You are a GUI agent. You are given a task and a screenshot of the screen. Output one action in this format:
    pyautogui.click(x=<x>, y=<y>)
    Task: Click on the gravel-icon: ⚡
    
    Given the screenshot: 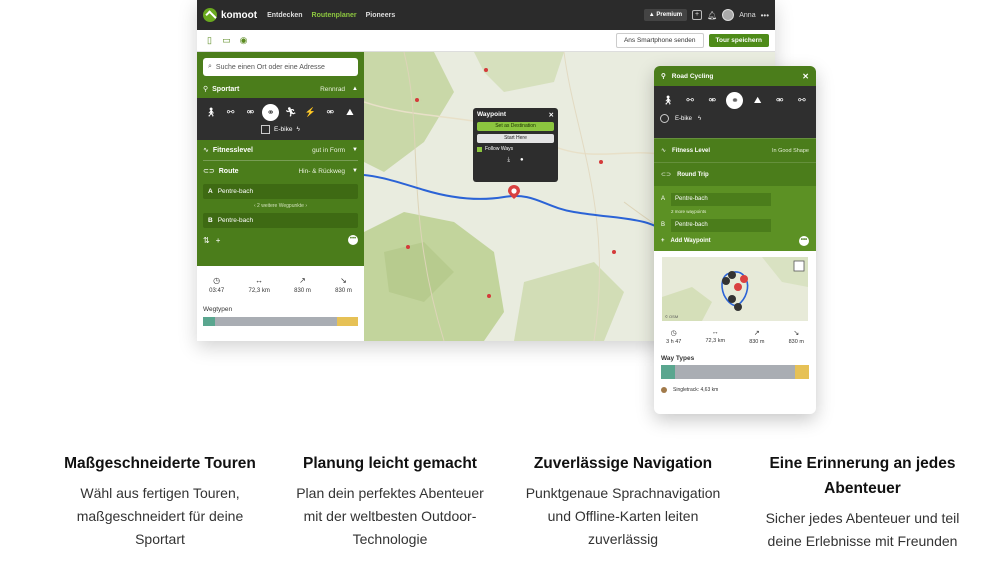 What is the action you would take?
    pyautogui.click(x=311, y=112)
    